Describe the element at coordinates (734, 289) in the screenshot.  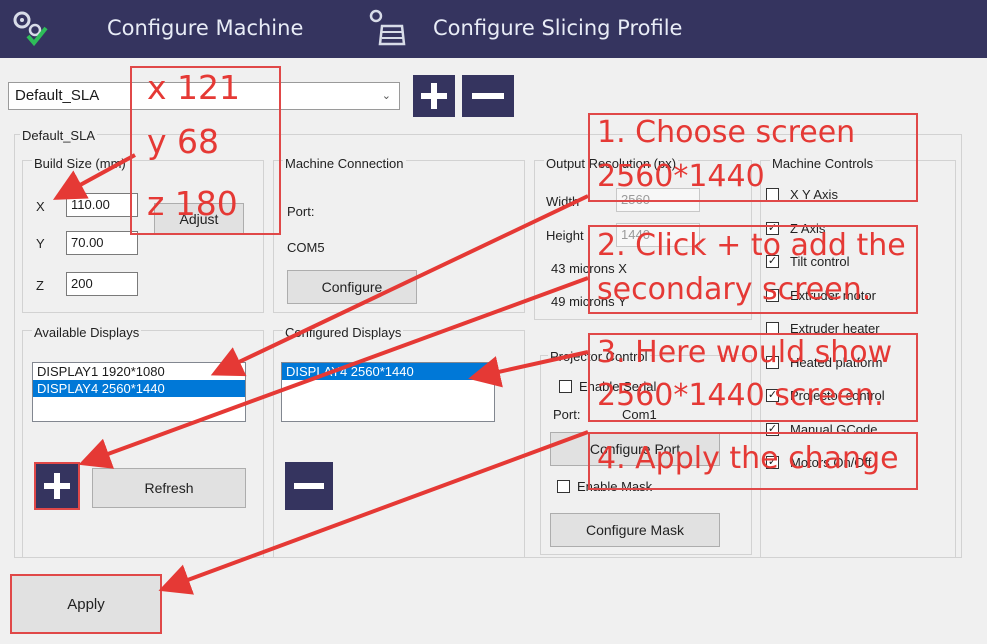
I see `annotation-step2-line2: secondary screen.` at that location.